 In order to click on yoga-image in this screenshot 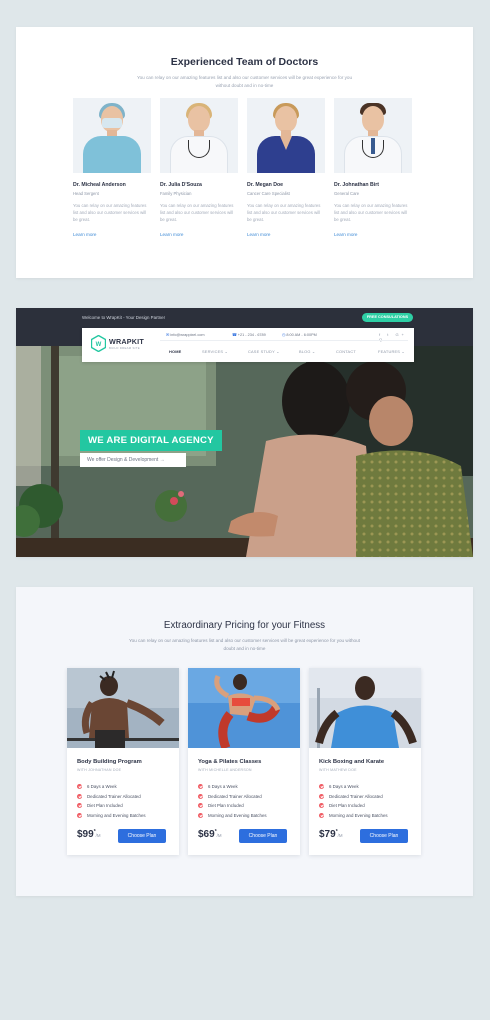, I will do `click(244, 708)`.